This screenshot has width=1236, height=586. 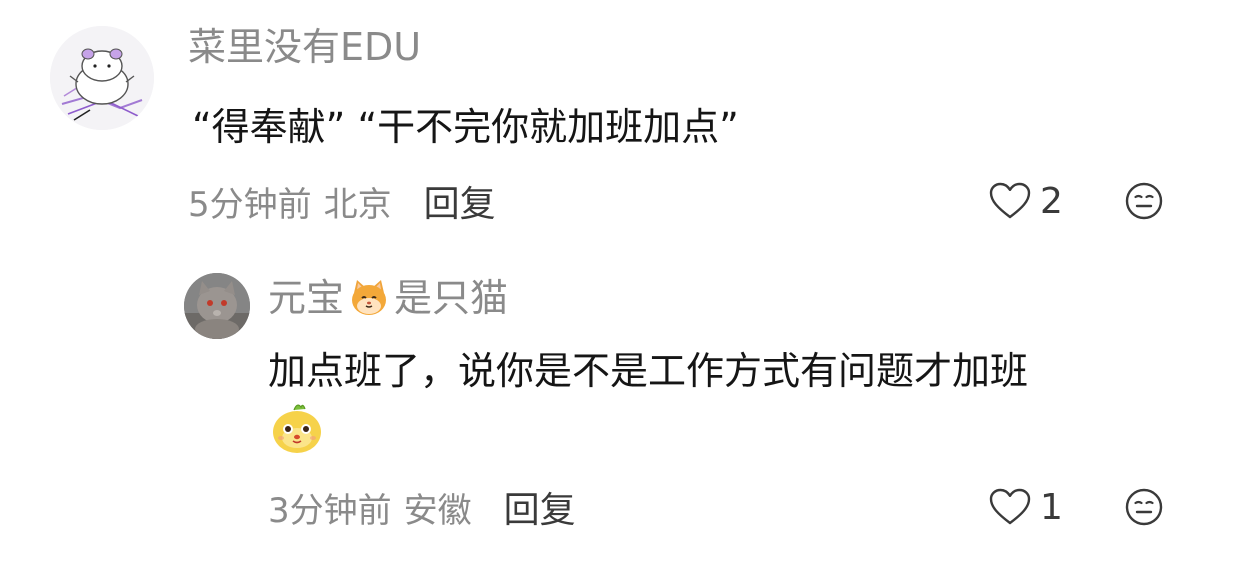 I want to click on cat-emoji-icon, so click(x=369, y=297).